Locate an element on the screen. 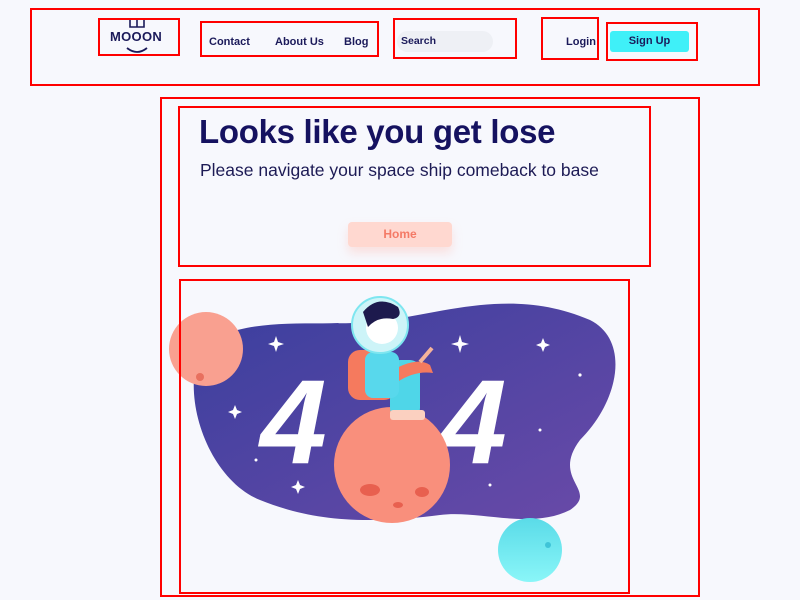  annotation-box-signup is located at coordinates (652, 41).